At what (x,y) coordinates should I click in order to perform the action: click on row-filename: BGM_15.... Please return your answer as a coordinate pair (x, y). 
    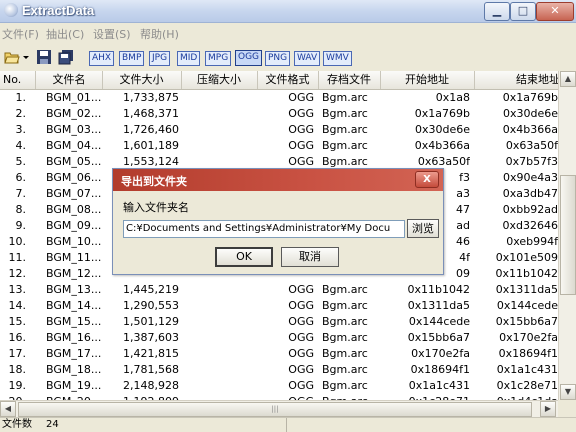
    Looking at the image, I should click on (74, 321).